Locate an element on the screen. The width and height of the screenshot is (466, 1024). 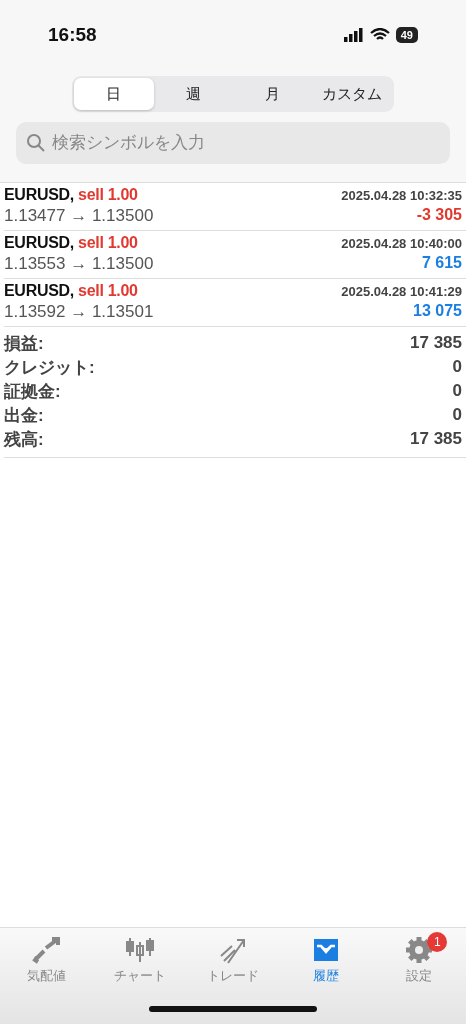
tab-bar-item: 設定 1 is located at coordinates (419, 960).